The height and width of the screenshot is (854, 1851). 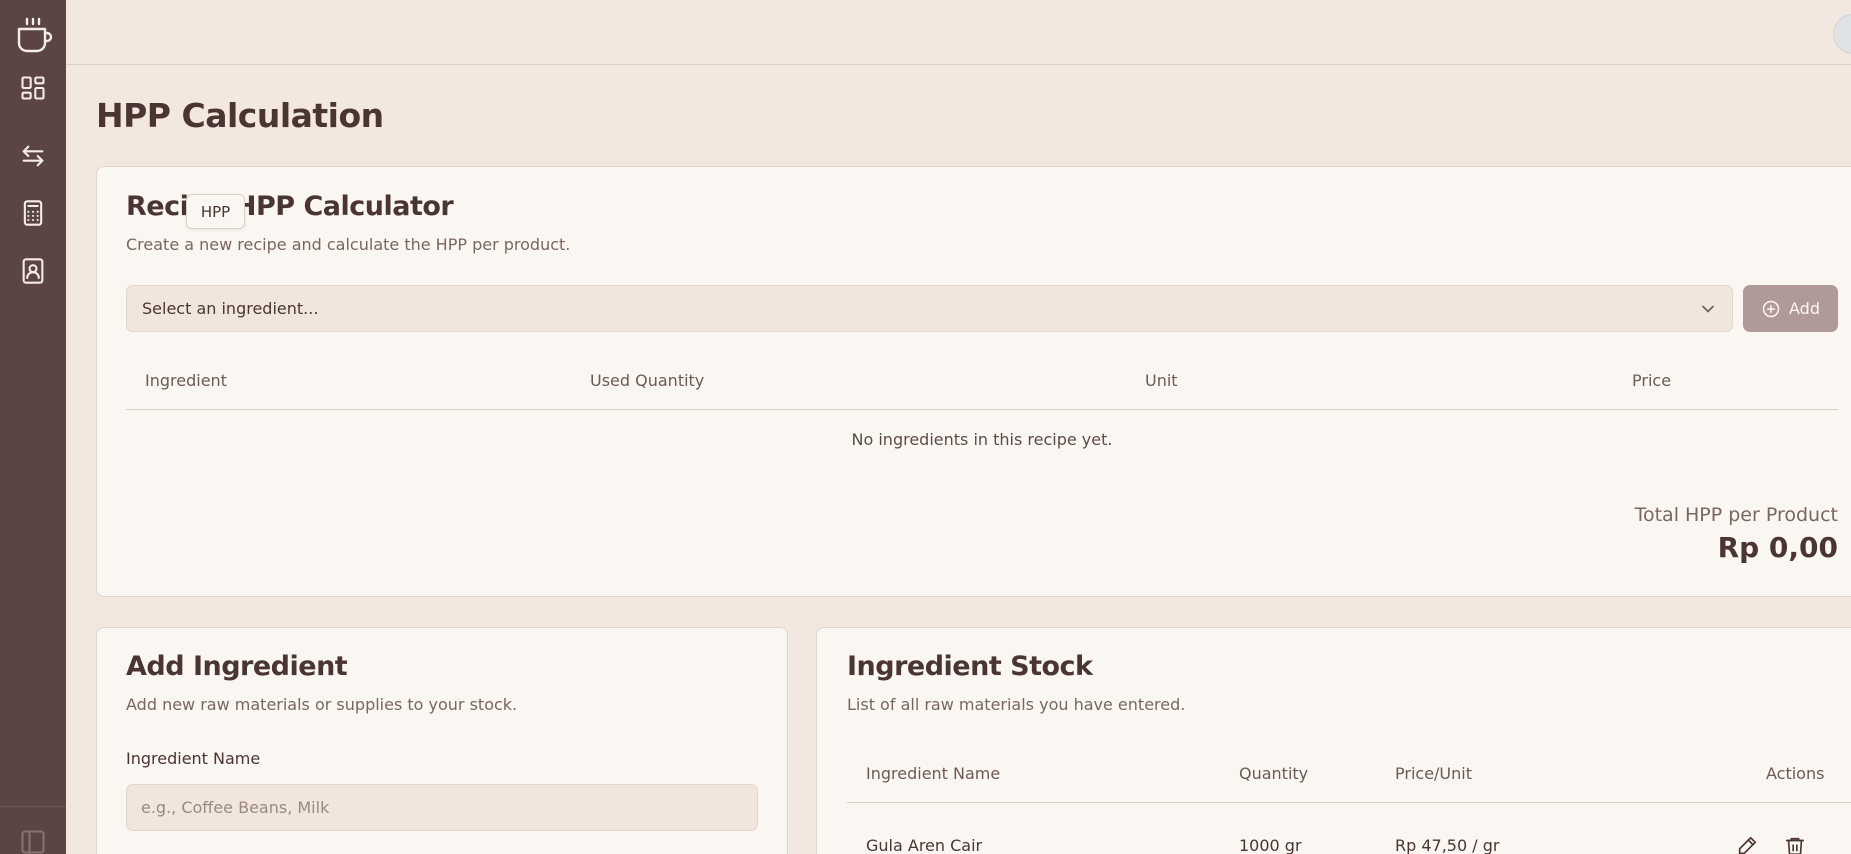 What do you see at coordinates (1708, 309) in the screenshot?
I see `chevron-down-icon` at bounding box center [1708, 309].